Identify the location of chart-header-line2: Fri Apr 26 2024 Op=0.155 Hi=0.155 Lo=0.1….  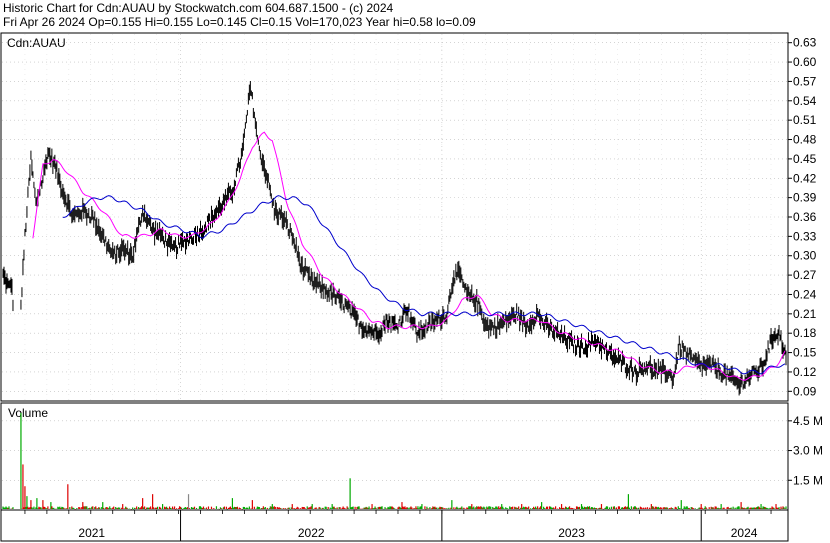
(239, 22).